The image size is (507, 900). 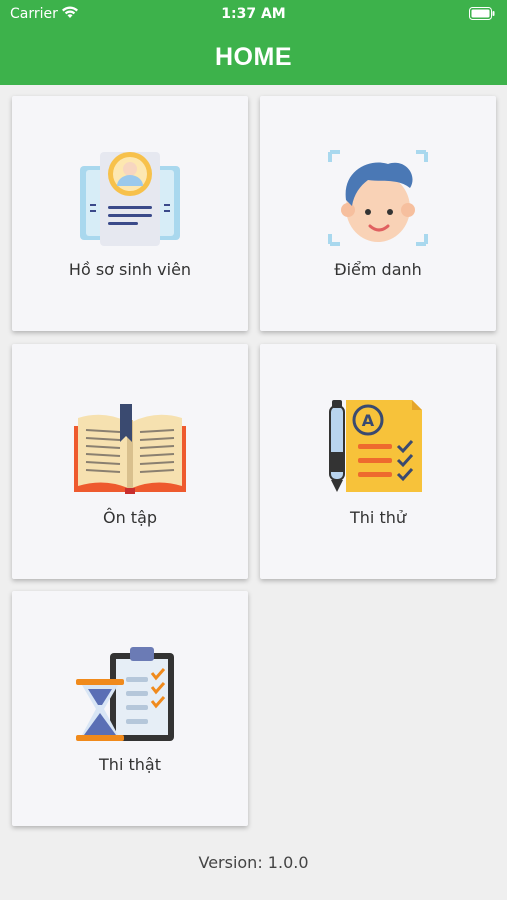 What do you see at coordinates (130, 517) in the screenshot?
I see `menu-card-label: Ôn tập` at bounding box center [130, 517].